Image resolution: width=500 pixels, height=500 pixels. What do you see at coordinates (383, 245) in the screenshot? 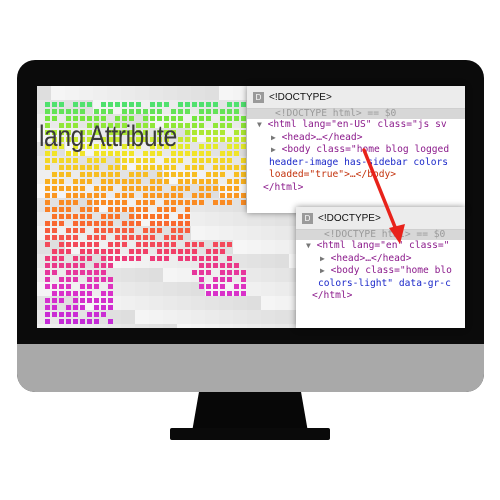
I see `html-open-tag: <html lang="en" class="` at bounding box center [383, 245].